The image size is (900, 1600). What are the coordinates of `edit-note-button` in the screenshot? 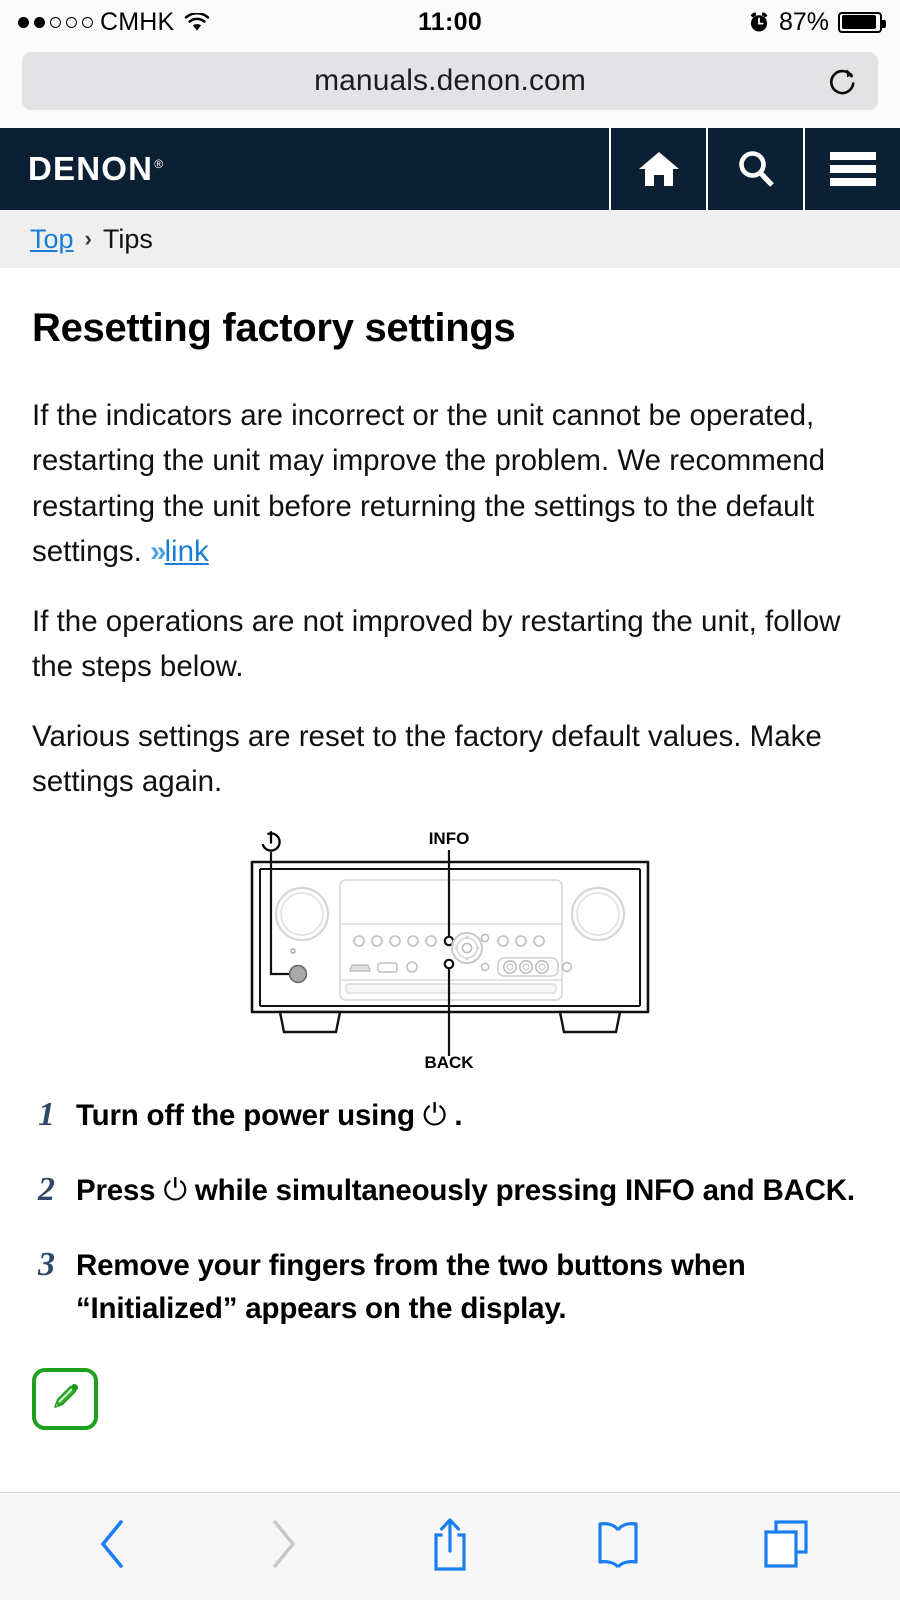 It's located at (65, 1399).